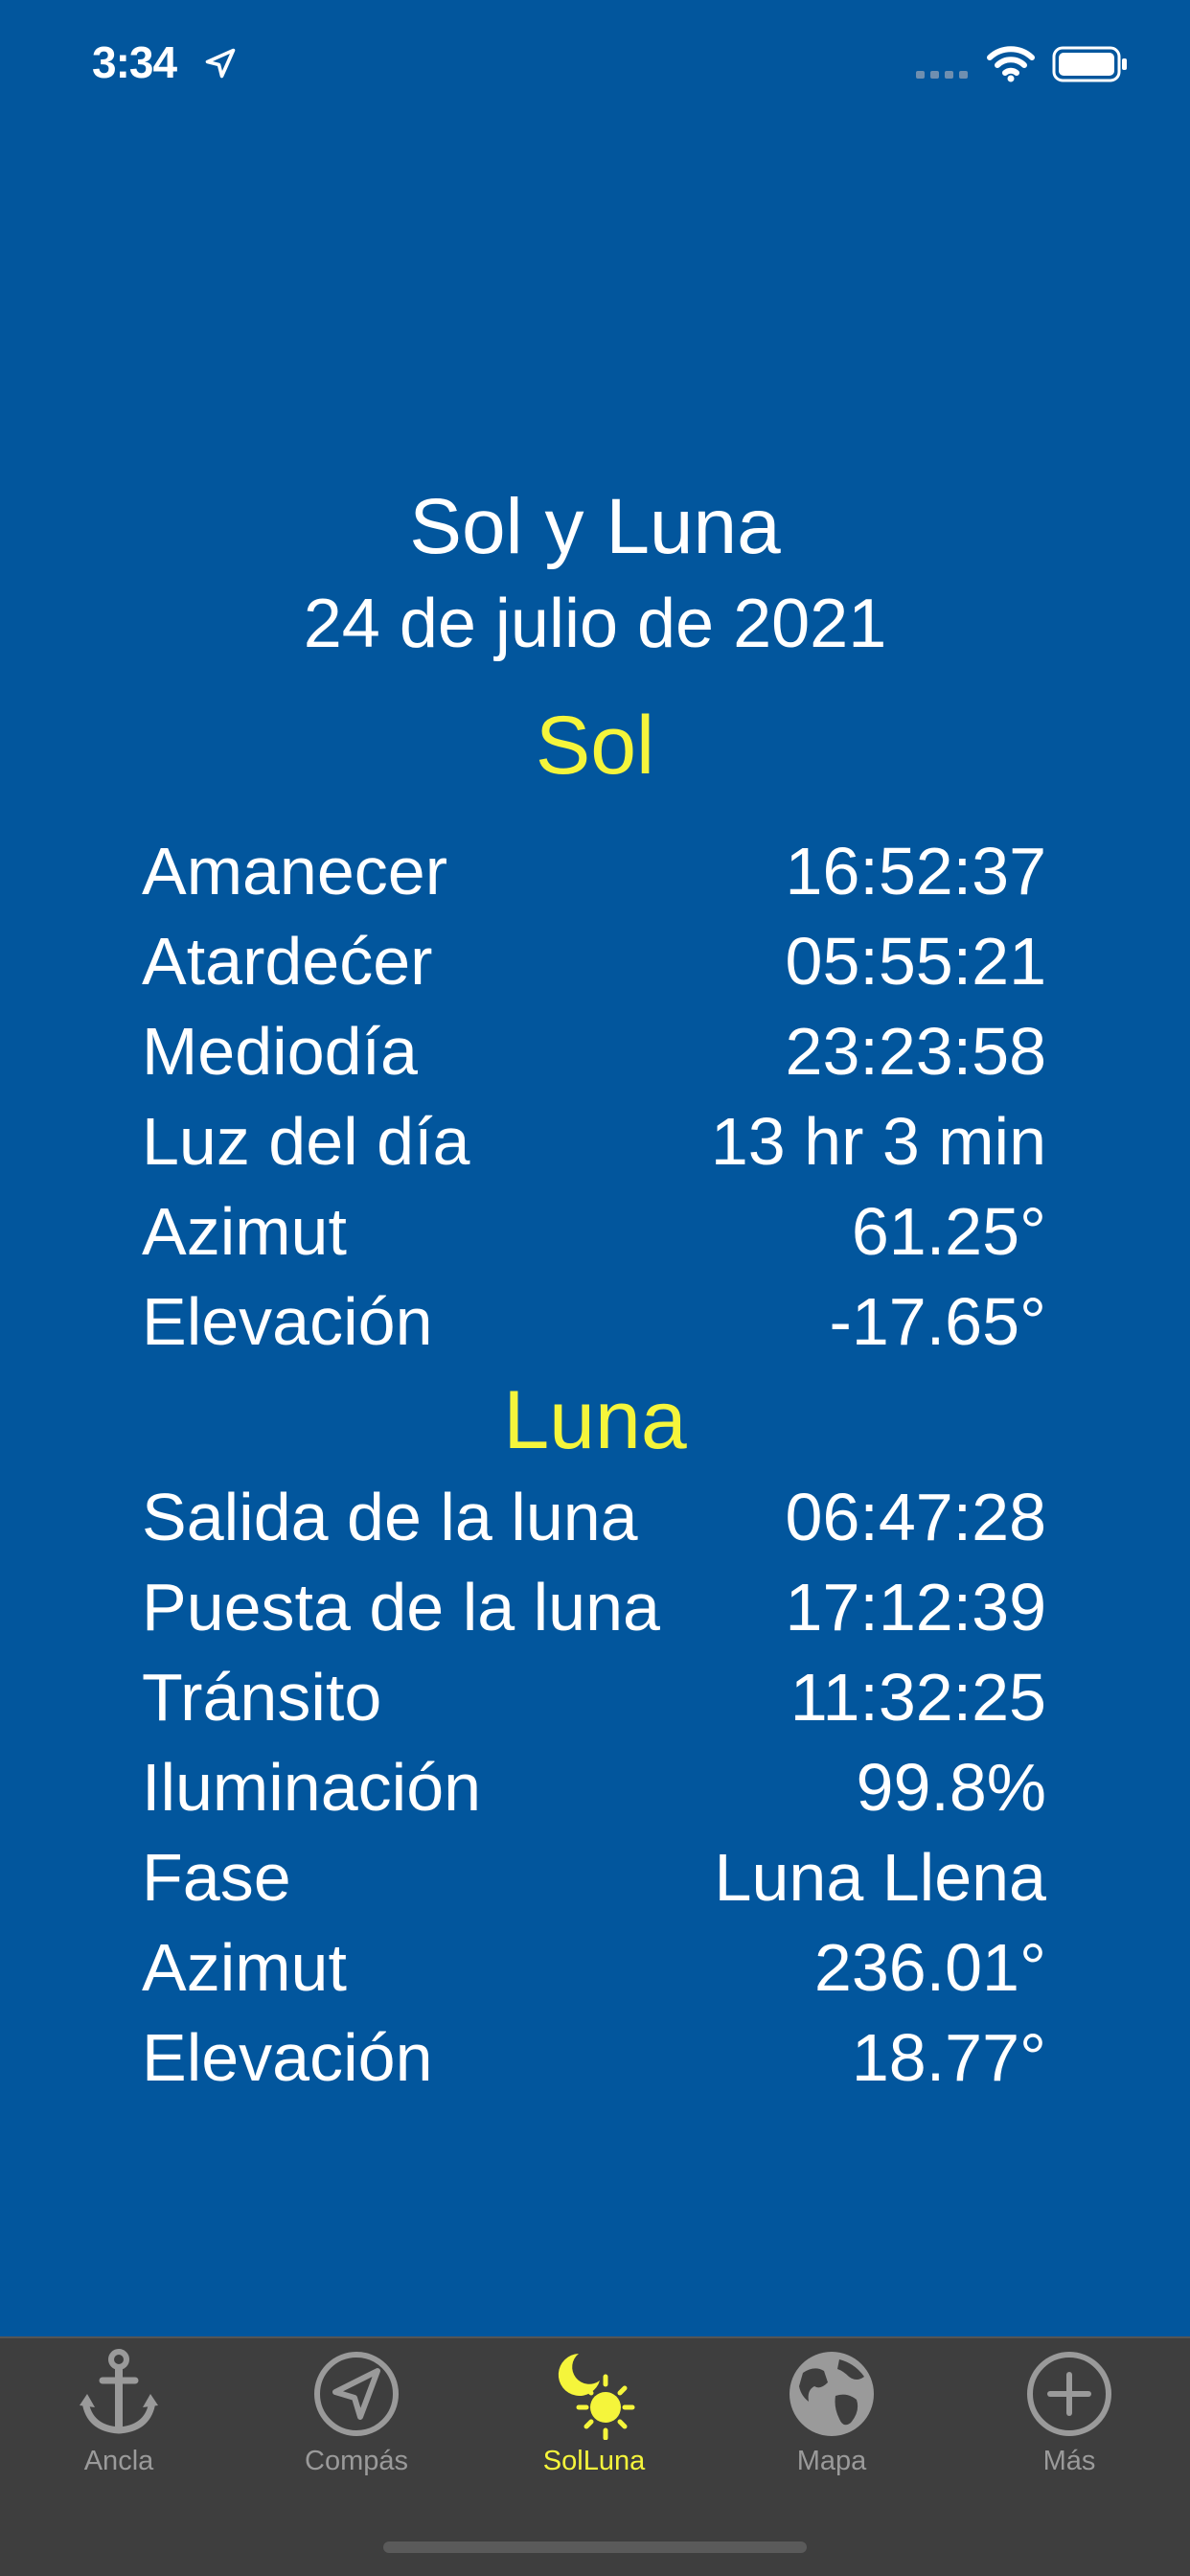 The height and width of the screenshot is (2576, 1190). What do you see at coordinates (1069, 2394) in the screenshot?
I see `plus-circle-icon` at bounding box center [1069, 2394].